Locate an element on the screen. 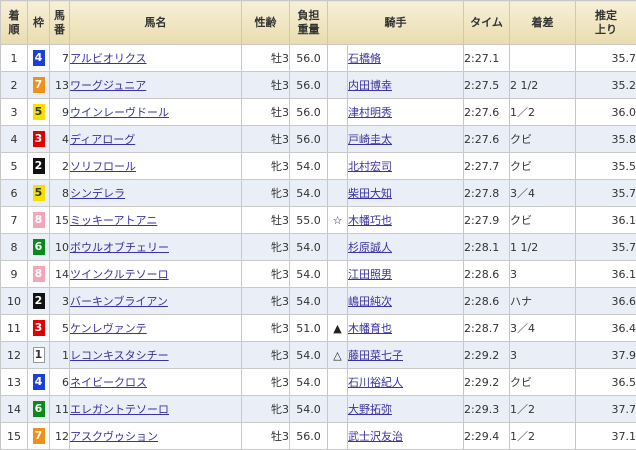 Image resolution: width=636 pixels, height=450 pixels. jockey-link: 木幡巧也 is located at coordinates (371, 220).